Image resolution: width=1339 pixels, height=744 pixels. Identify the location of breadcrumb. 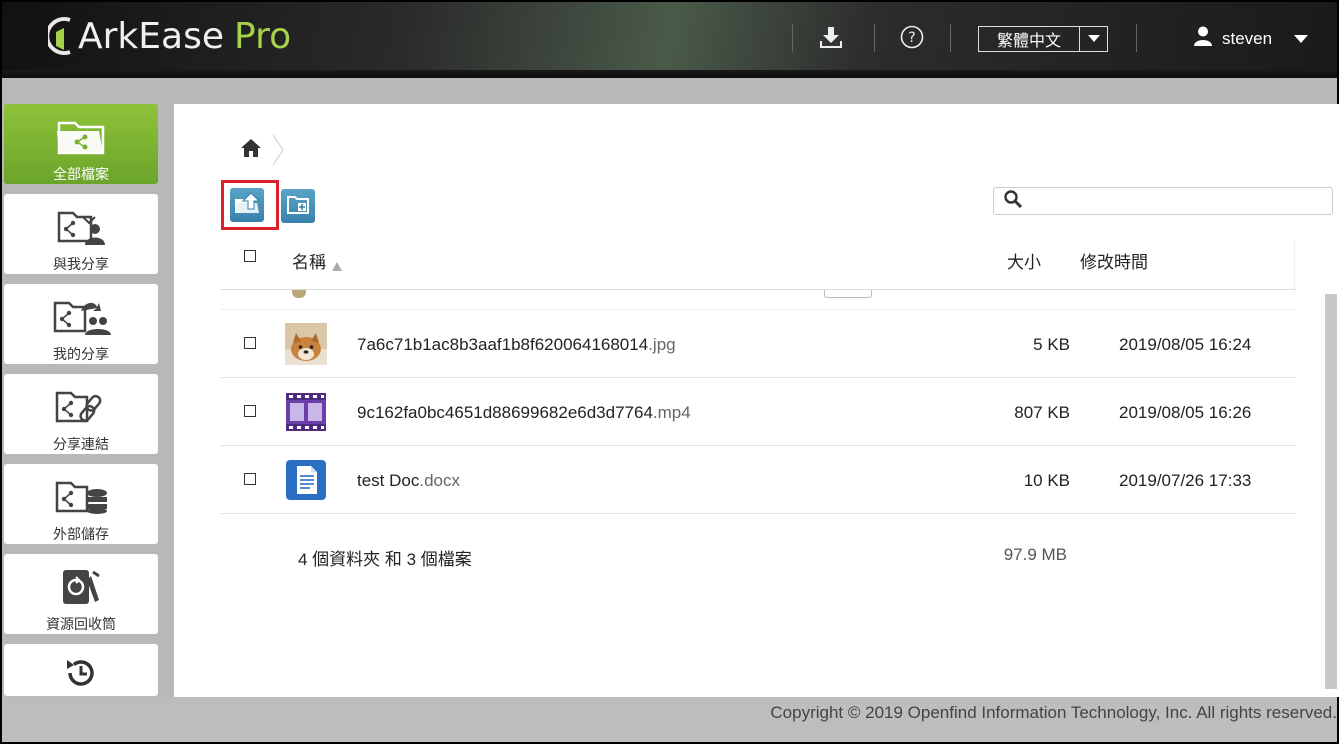
(262, 150).